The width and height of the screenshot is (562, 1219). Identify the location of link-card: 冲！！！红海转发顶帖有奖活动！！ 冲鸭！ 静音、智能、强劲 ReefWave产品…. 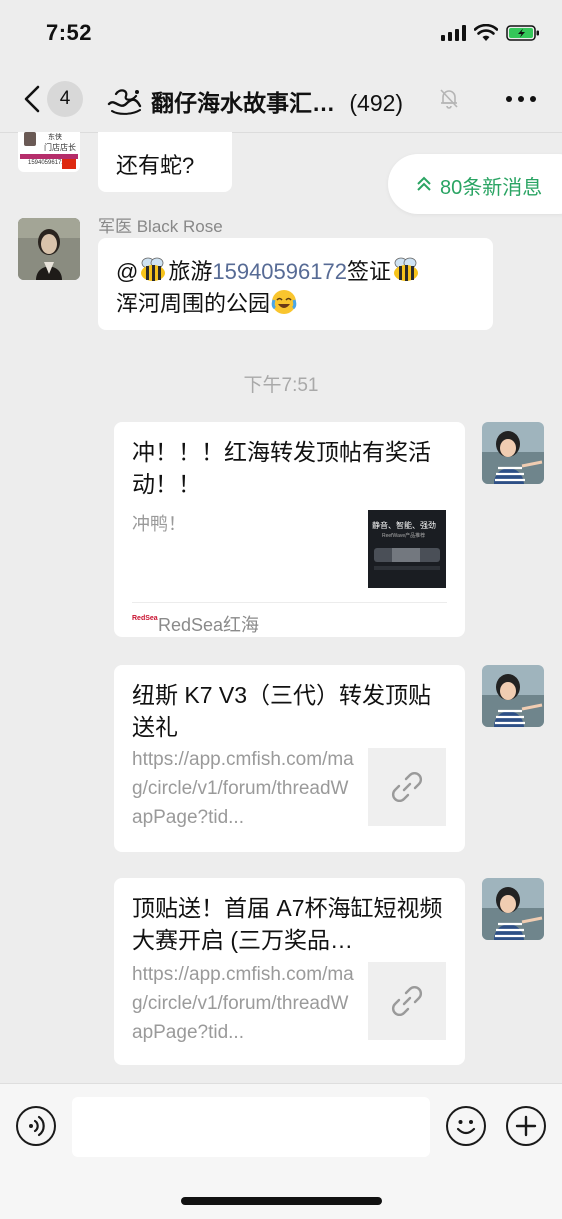
(289, 529).